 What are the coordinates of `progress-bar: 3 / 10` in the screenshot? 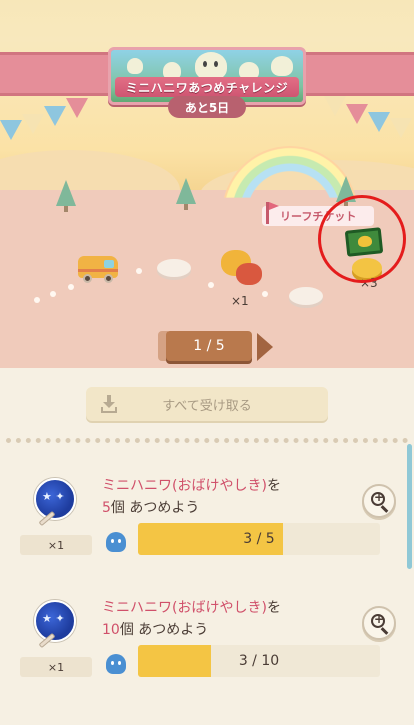 It's located at (259, 661).